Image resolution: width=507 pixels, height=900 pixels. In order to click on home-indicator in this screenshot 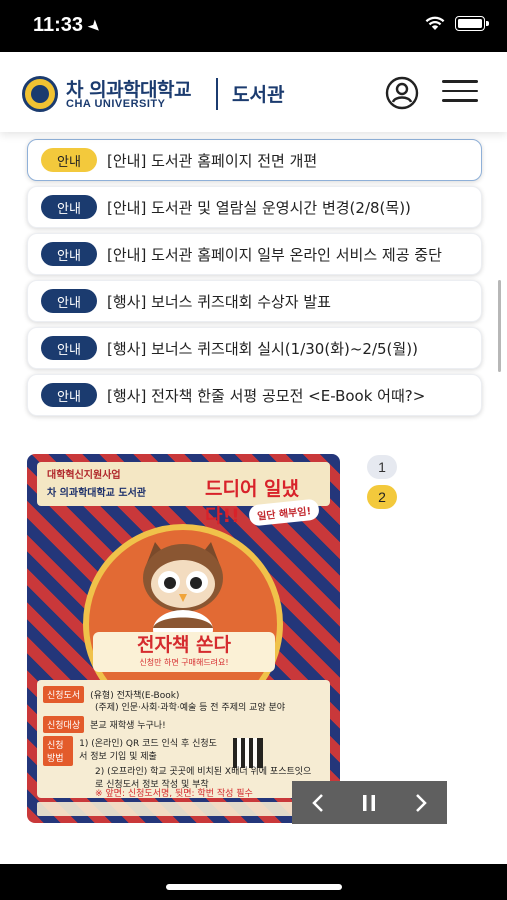, I will do `click(254, 887)`.